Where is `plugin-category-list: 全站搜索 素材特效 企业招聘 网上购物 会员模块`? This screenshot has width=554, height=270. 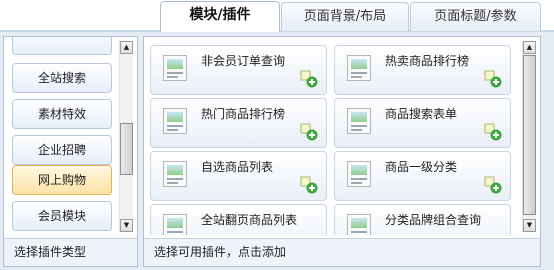
plugin-category-list: 全站搜索 素材特效 企业招聘 网上购物 会员模块 is located at coordinates (64, 134).